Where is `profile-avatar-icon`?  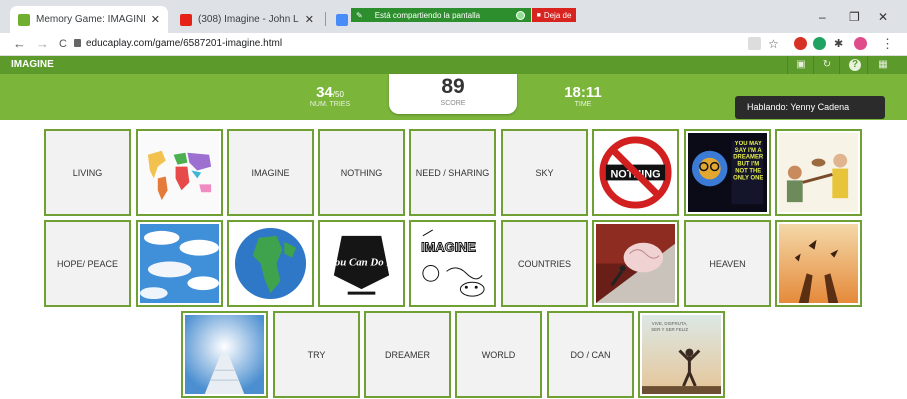 profile-avatar-icon is located at coordinates (860, 43).